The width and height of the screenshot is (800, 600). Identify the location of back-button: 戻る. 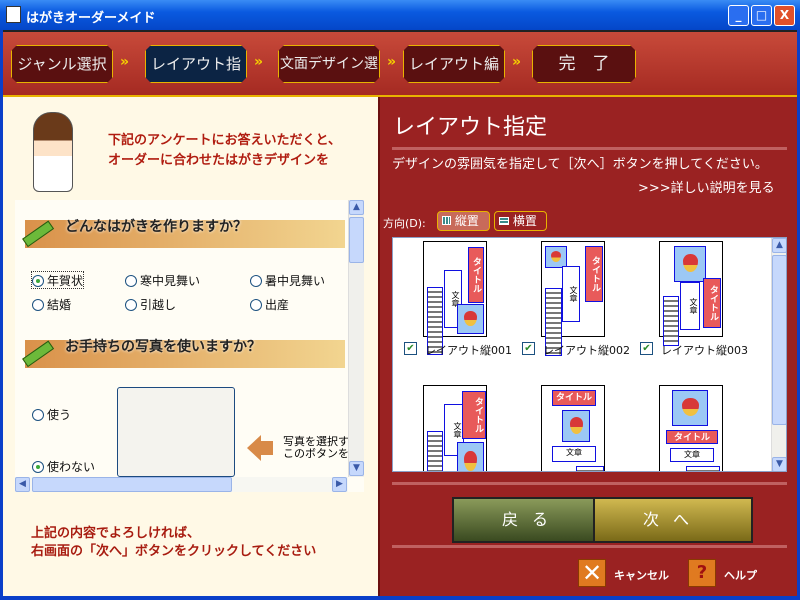
(532, 520).